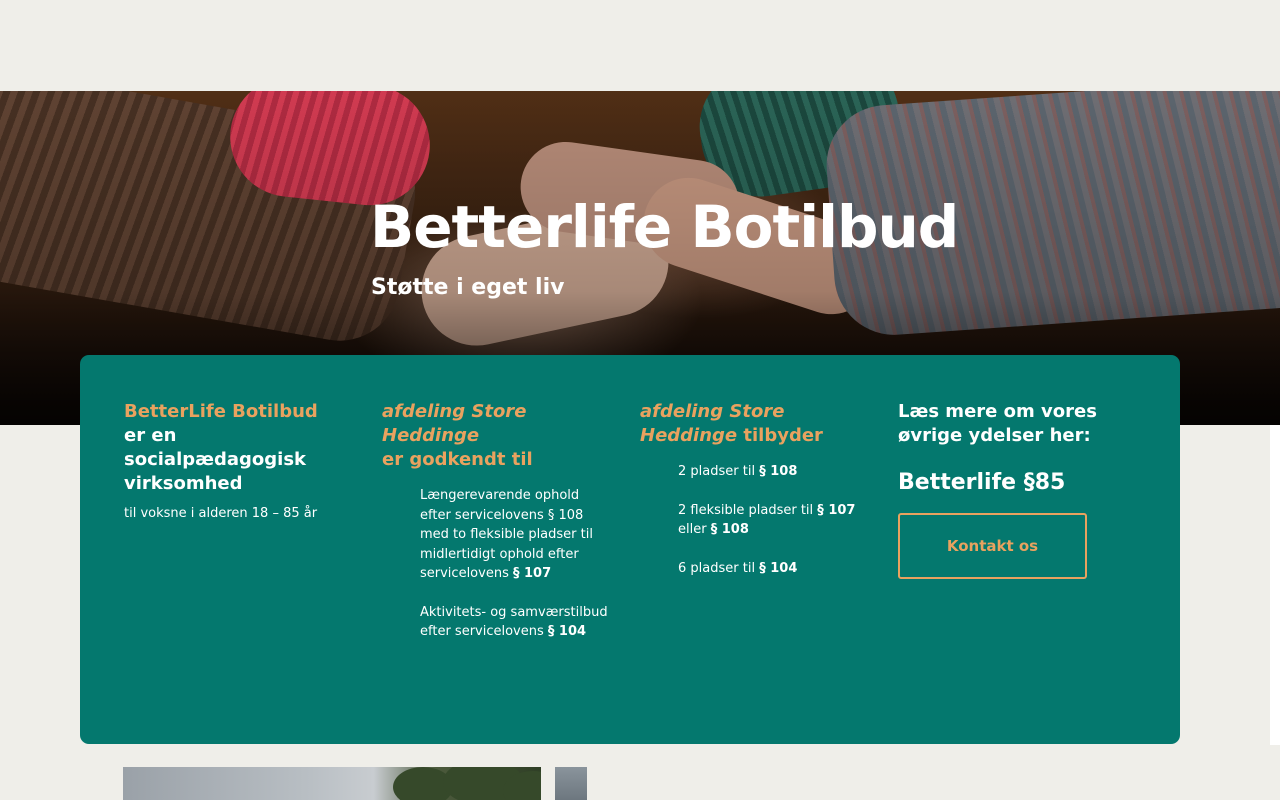 This screenshot has width=1280, height=800. Describe the element at coordinates (755, 424) in the screenshot. I see `offers-heading: afdeling Store Heddinge tilbyder` at that location.